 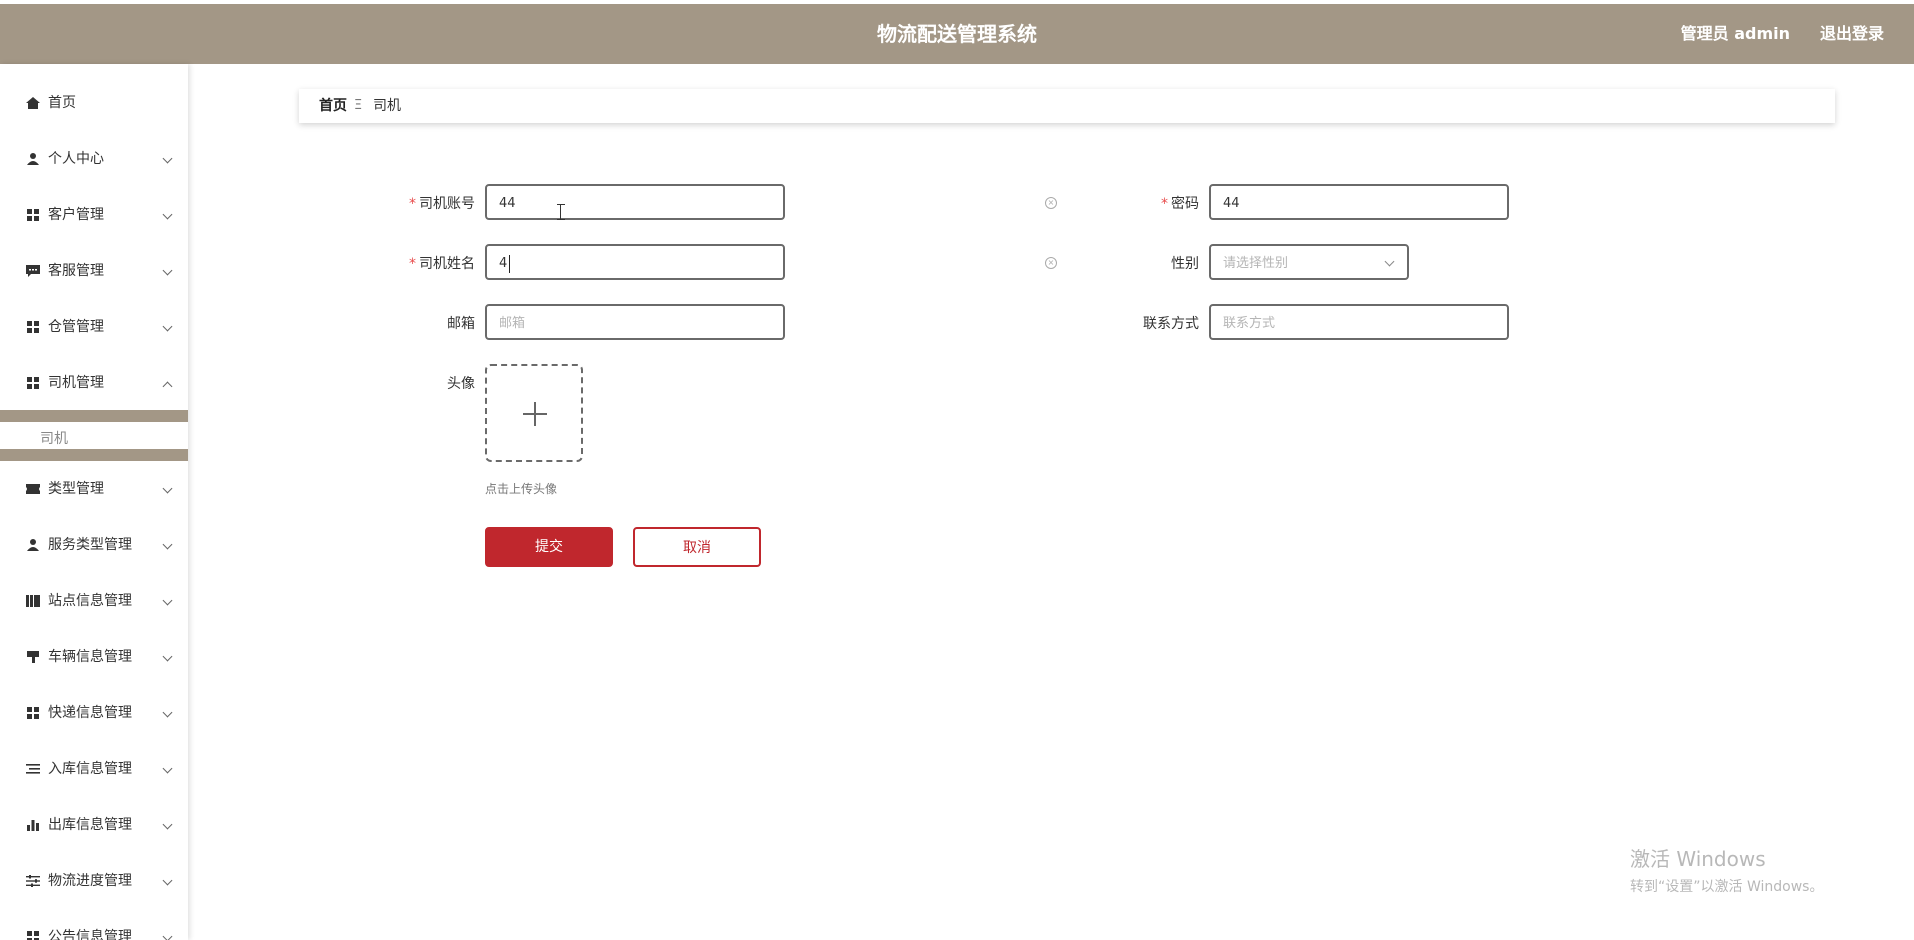 I want to click on list-icon, so click(x=33, y=769).